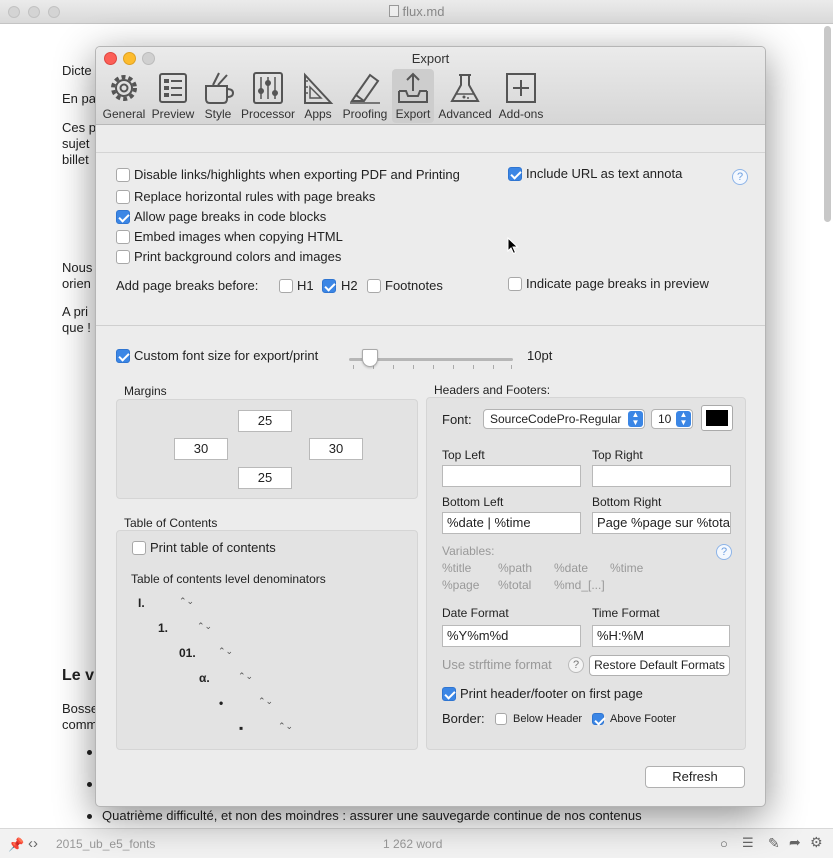 Image resolution: width=833 pixels, height=858 pixels. Describe the element at coordinates (521, 88) in the screenshot. I see `plus-box-icon` at that location.